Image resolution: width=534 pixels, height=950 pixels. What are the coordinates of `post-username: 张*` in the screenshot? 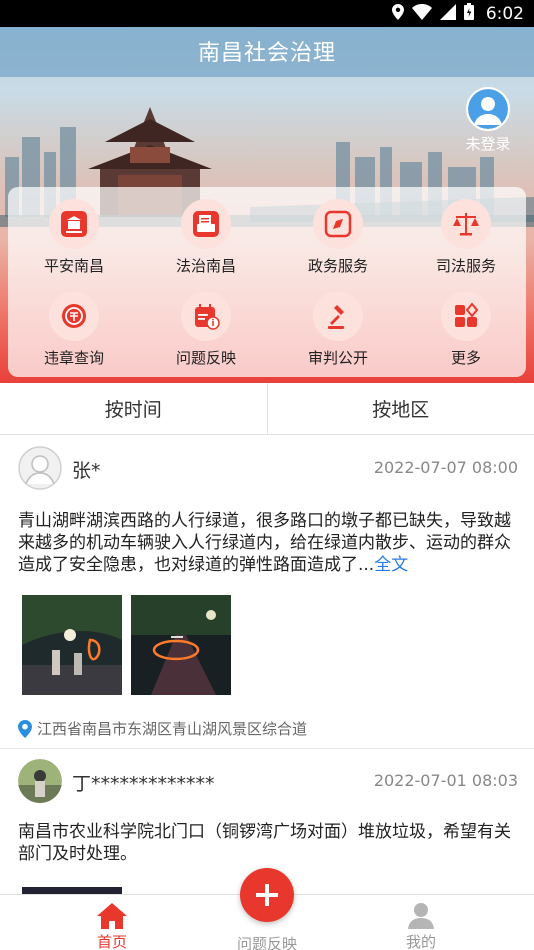 It's located at (86, 469).